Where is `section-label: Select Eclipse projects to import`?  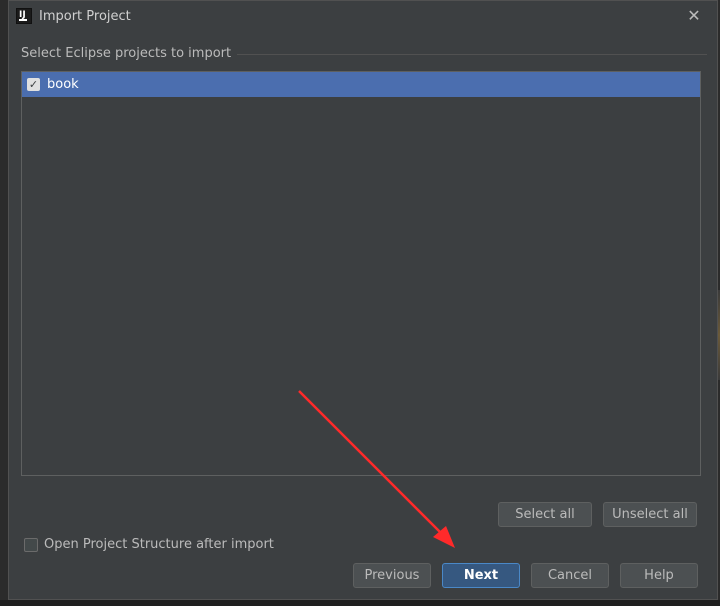 section-label: Select Eclipse projects to import is located at coordinates (129, 53).